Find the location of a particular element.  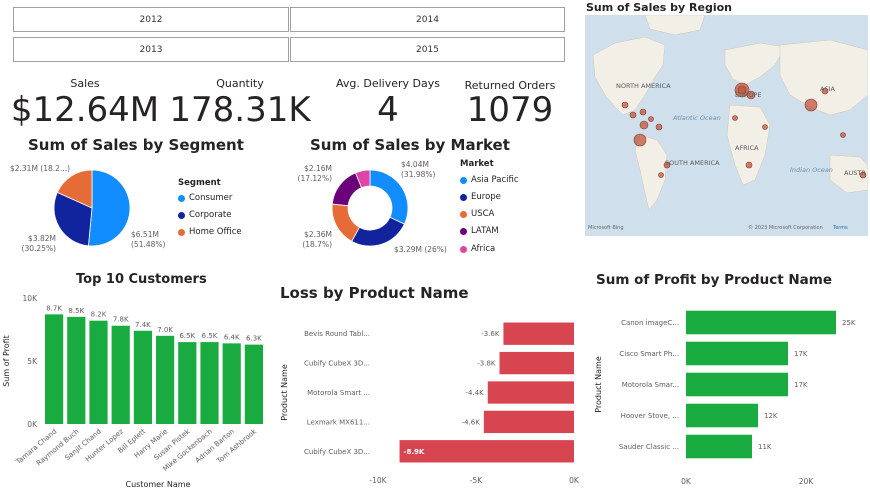

year-label: 2013 is located at coordinates (151, 49).